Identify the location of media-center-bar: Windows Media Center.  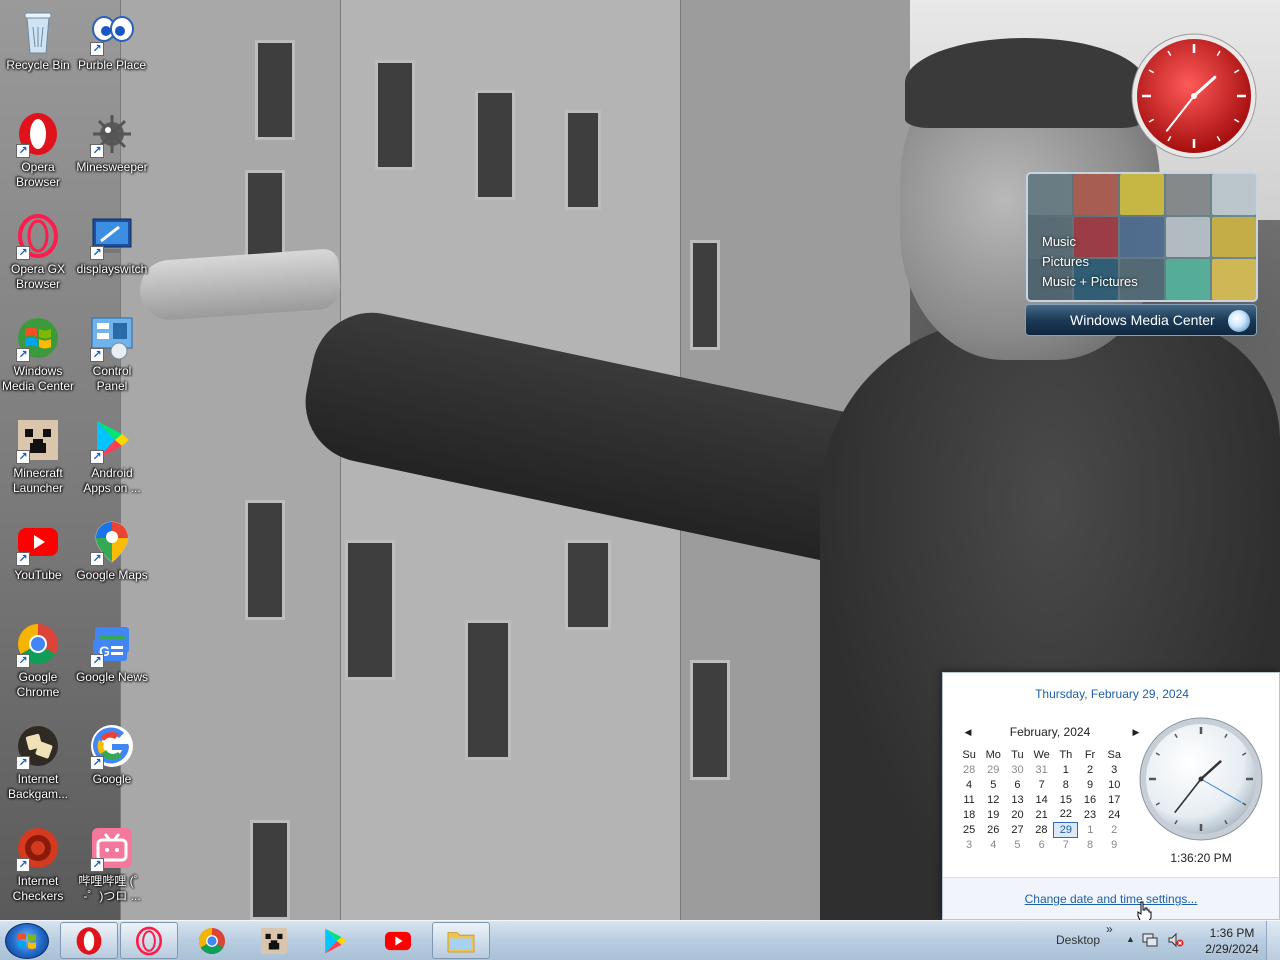
(1141, 320).